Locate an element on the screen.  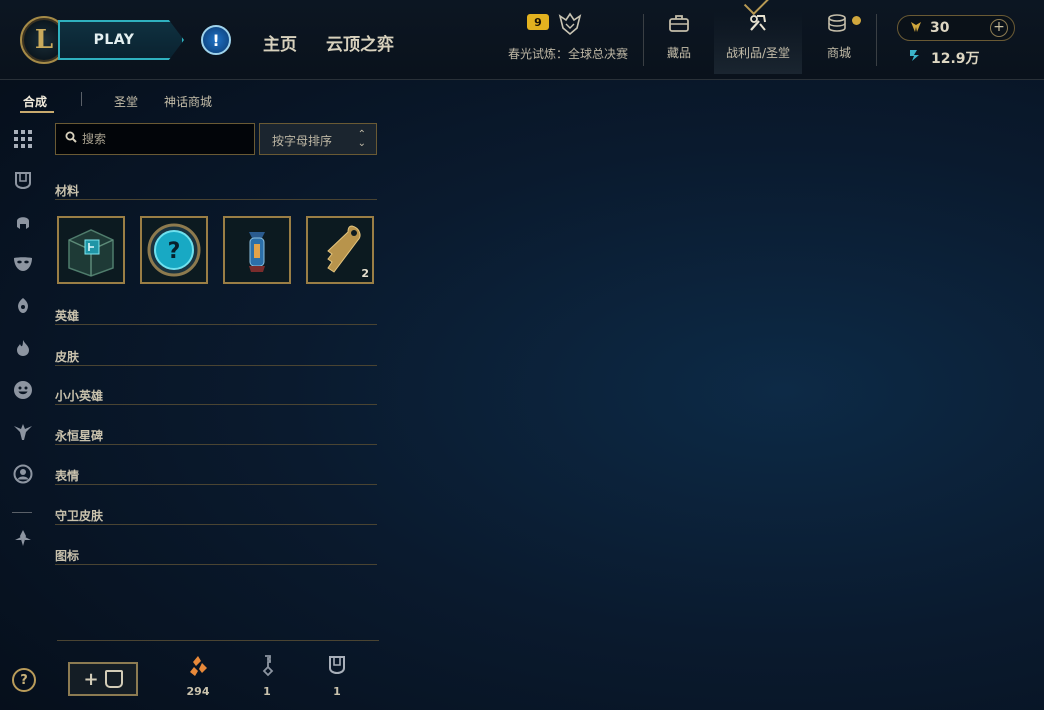
category-label: 表情 is located at coordinates (67, 476).